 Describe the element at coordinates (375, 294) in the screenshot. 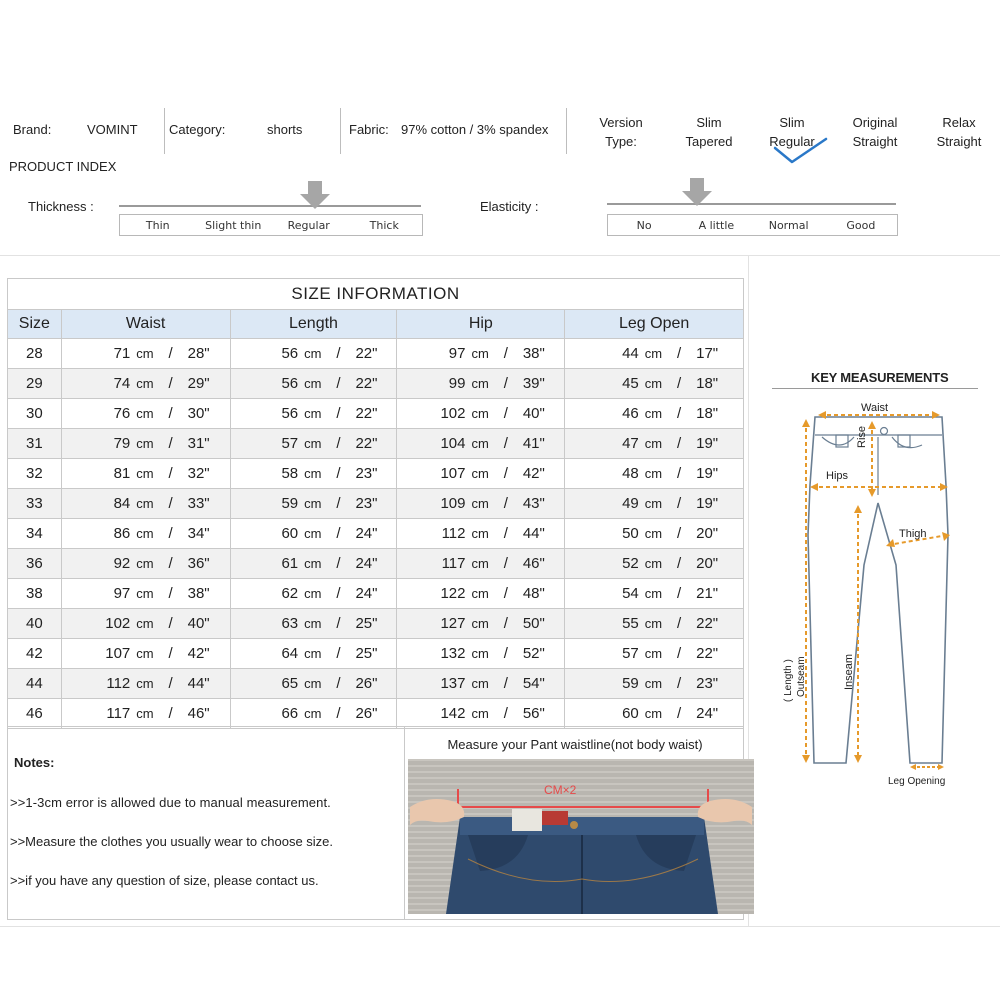

I see `size-table-title: SIZE INFORMATION` at that location.